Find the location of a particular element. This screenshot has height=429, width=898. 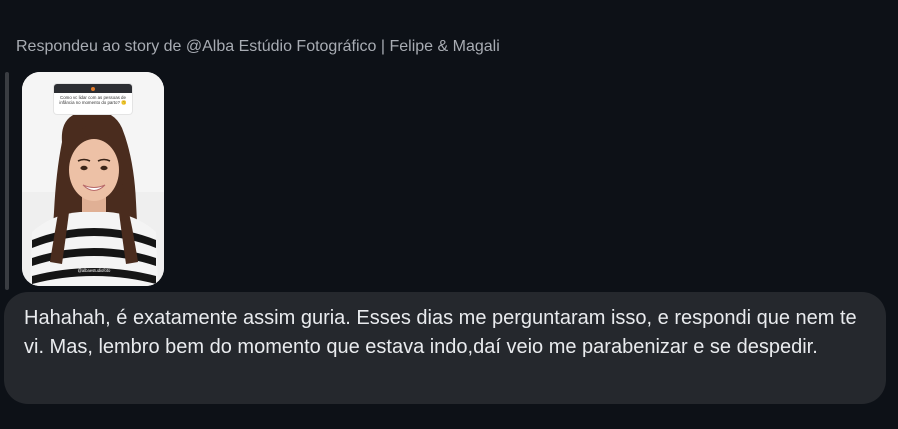

story-caption: @albaestudiofoto is located at coordinates (94, 270).